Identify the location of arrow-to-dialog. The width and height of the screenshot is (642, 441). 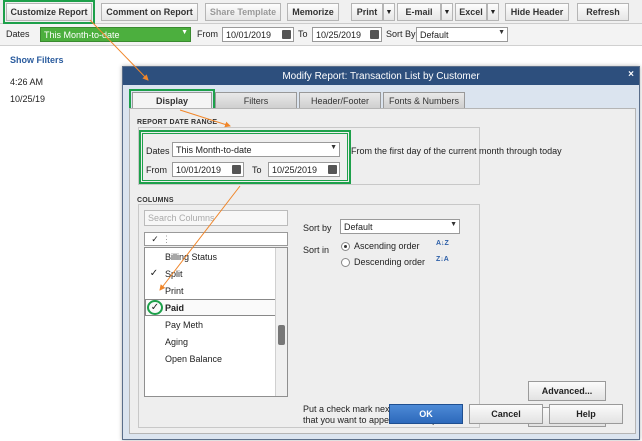
(119, 50).